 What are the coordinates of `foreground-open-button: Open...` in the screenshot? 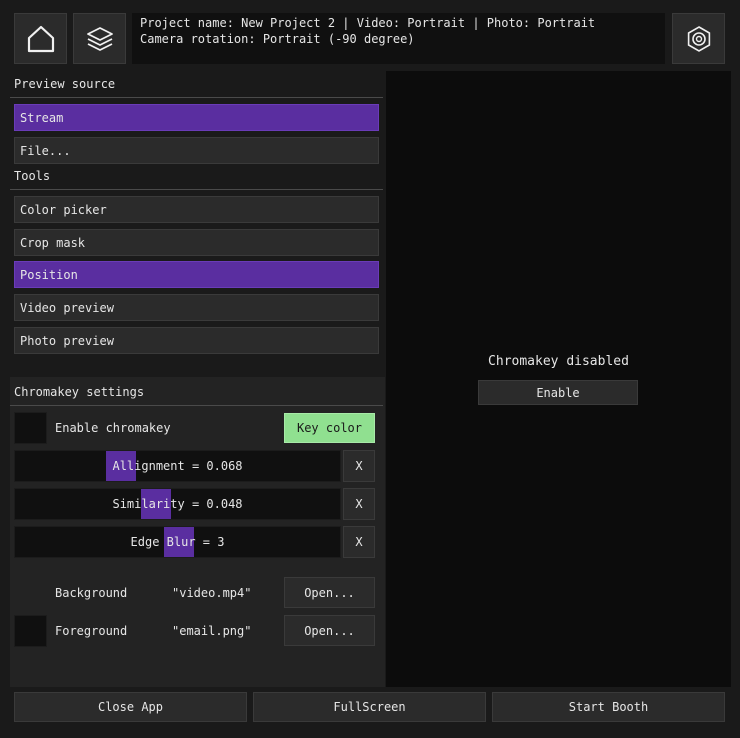 It's located at (329, 630).